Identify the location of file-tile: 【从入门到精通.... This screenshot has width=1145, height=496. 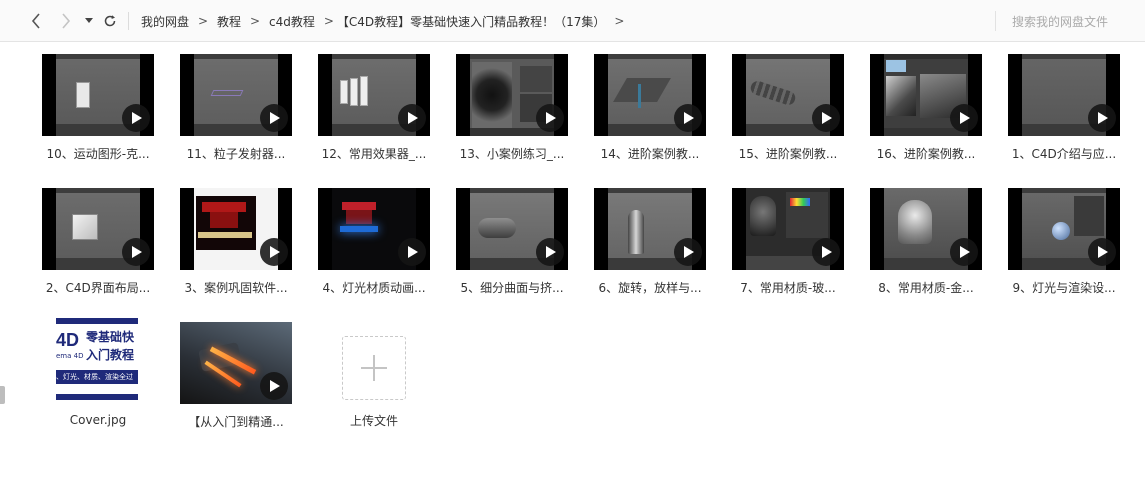
(231, 372).